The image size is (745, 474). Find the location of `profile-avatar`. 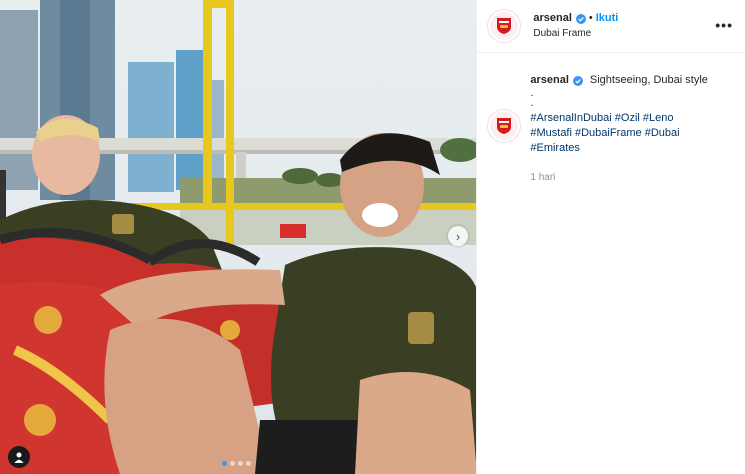

profile-avatar is located at coordinates (504, 26).